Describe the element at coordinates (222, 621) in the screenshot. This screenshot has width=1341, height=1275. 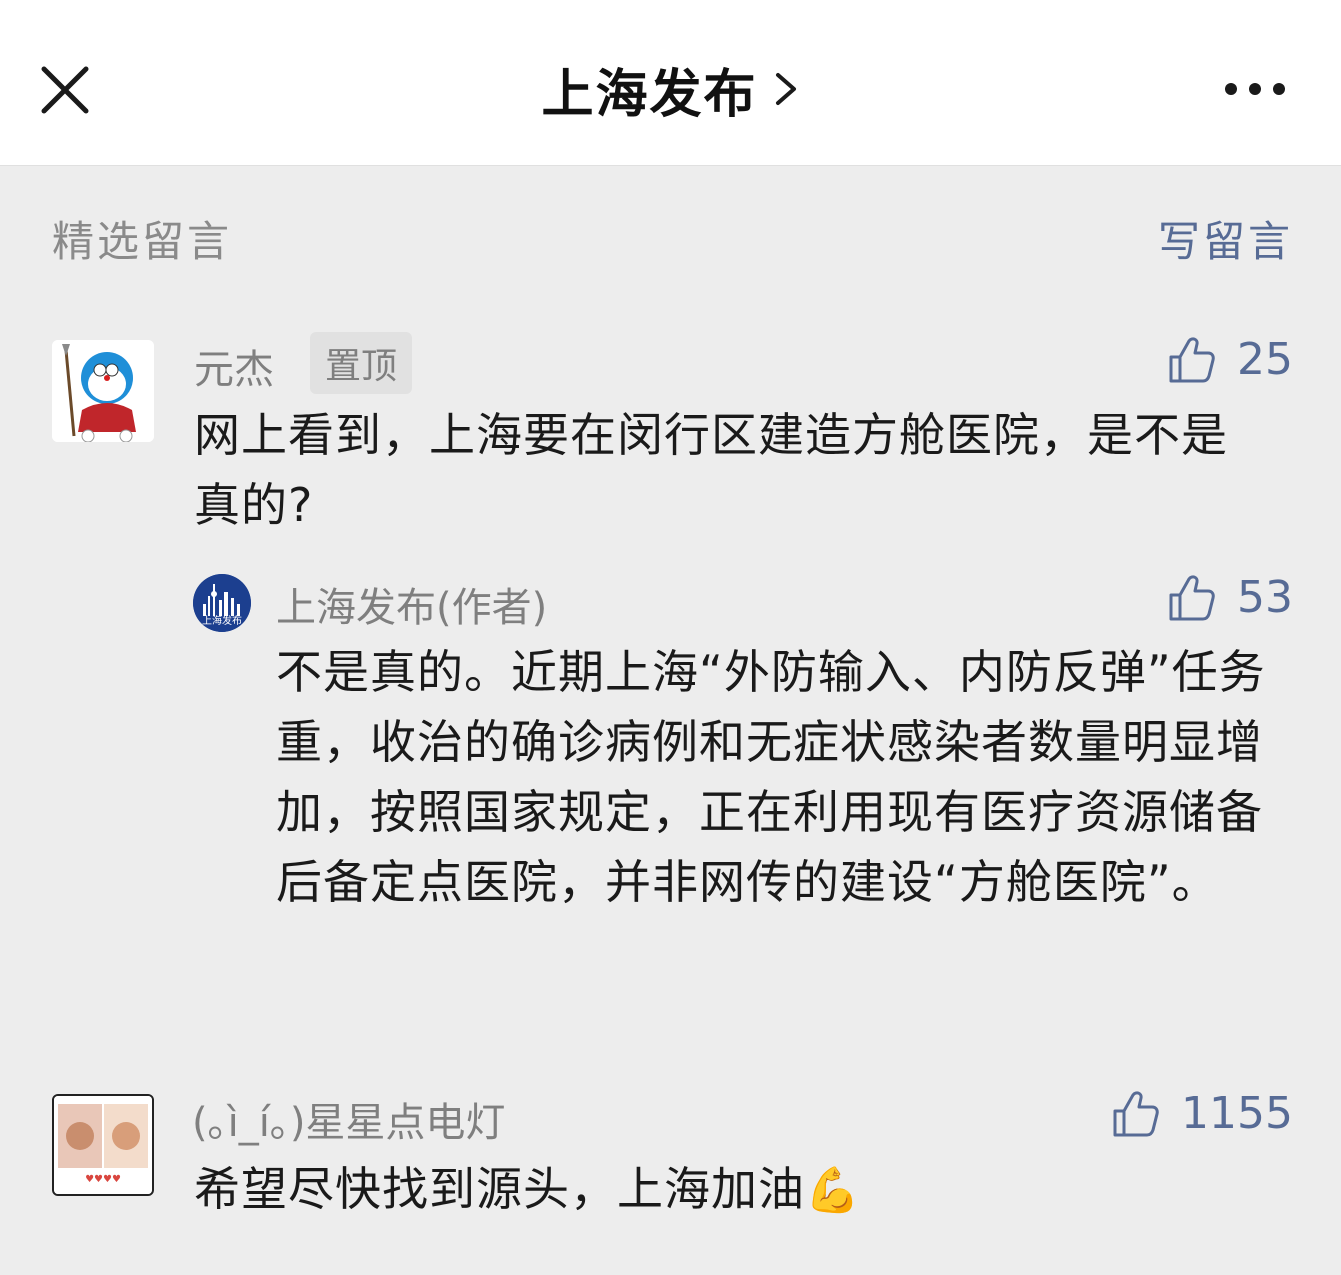
I see `author-logo-text: 上海发布` at that location.